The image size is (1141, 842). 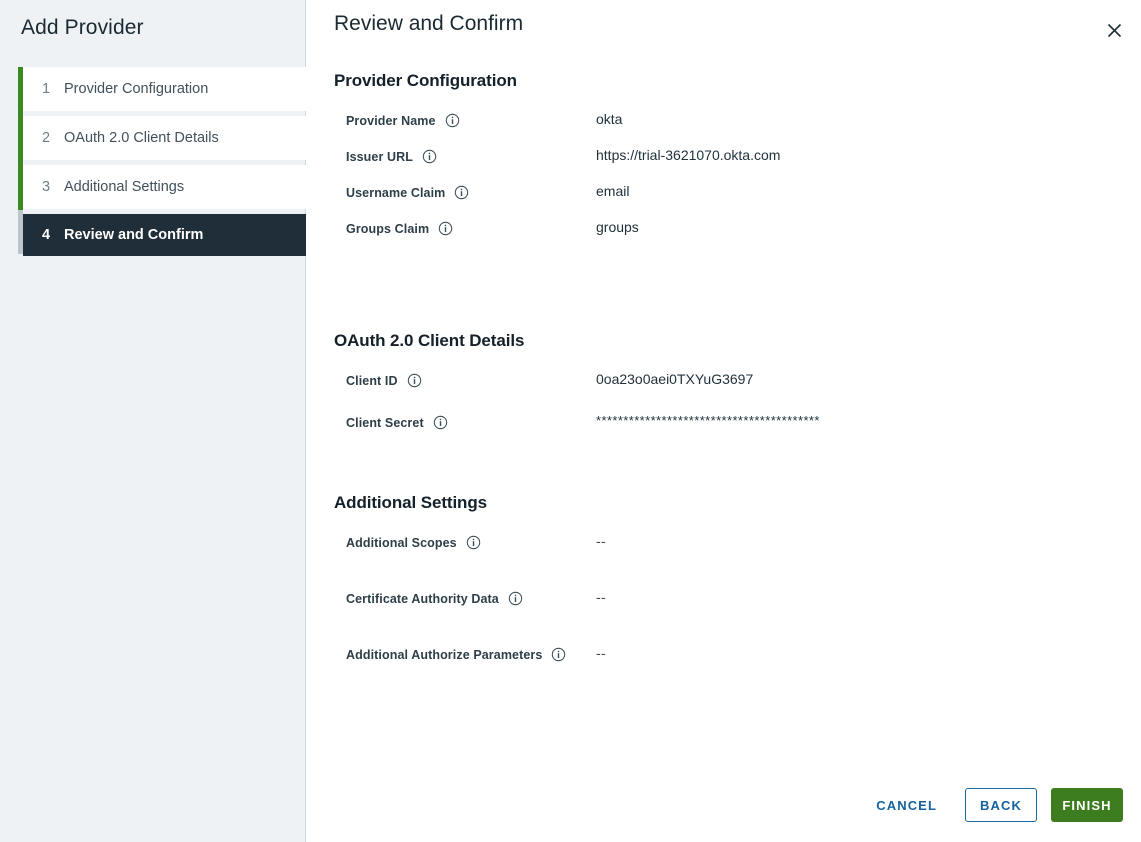 I want to click on section-heading: OAuth 2.0 Client Details, so click(x=429, y=340).